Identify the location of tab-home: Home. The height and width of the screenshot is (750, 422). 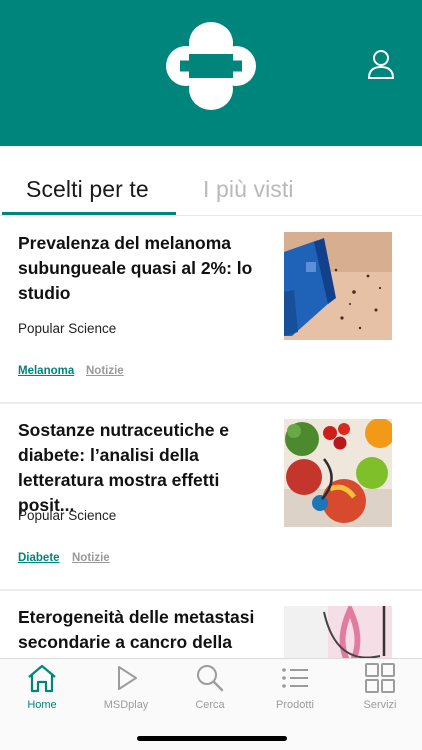
(42, 689).